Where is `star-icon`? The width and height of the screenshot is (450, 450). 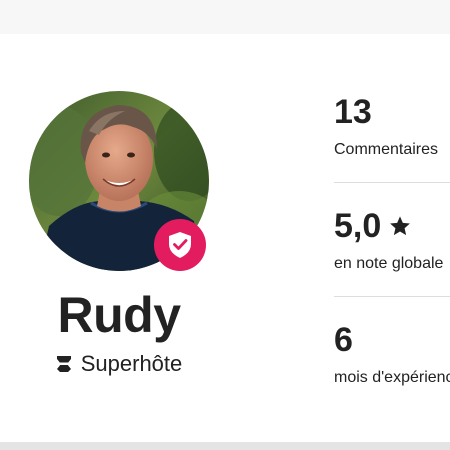
star-icon is located at coordinates (400, 226).